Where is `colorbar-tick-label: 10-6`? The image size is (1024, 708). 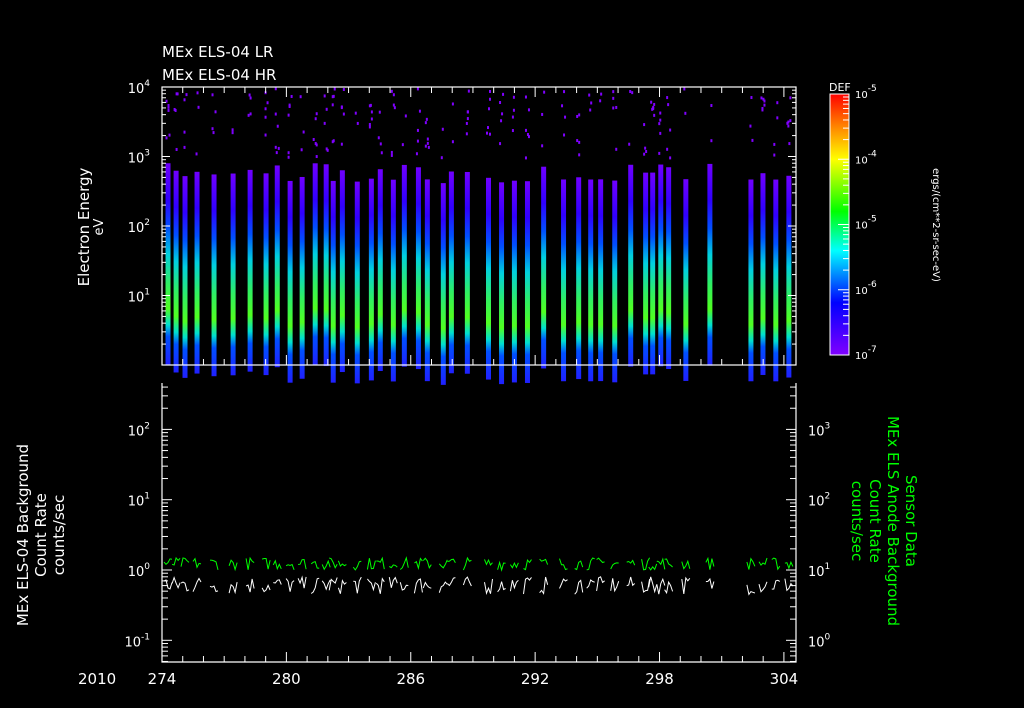 colorbar-tick-label: 10-6 is located at coordinates (866, 288).